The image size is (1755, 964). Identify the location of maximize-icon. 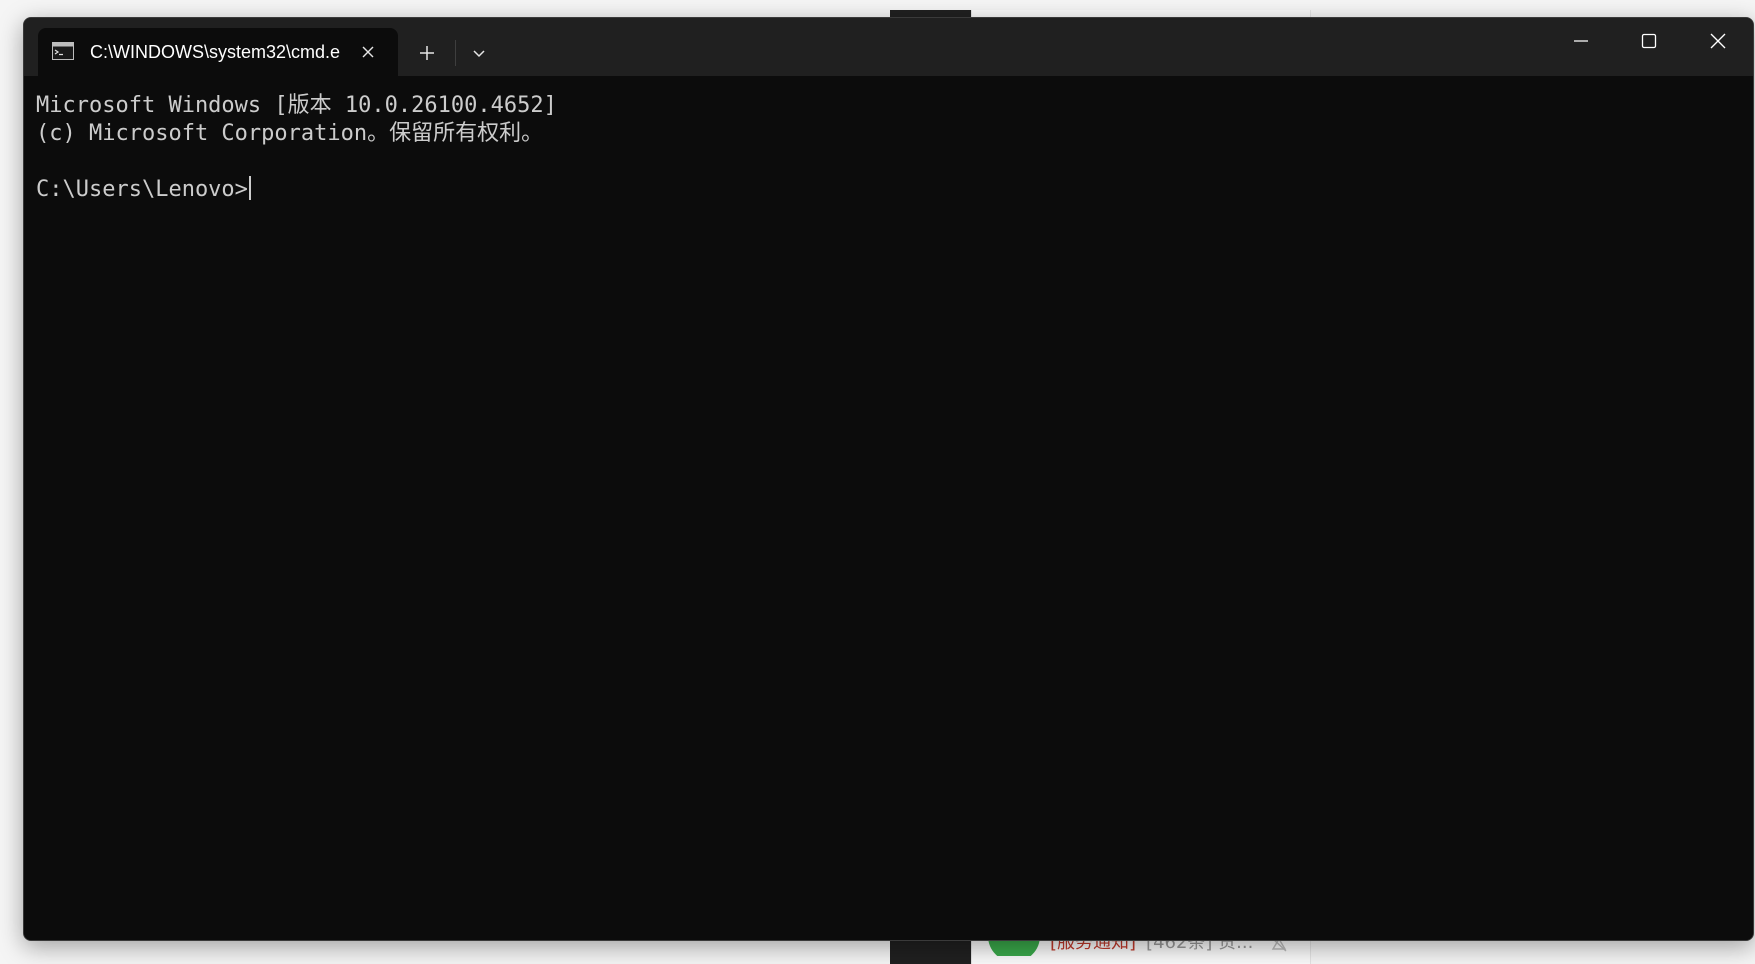
(1649, 41).